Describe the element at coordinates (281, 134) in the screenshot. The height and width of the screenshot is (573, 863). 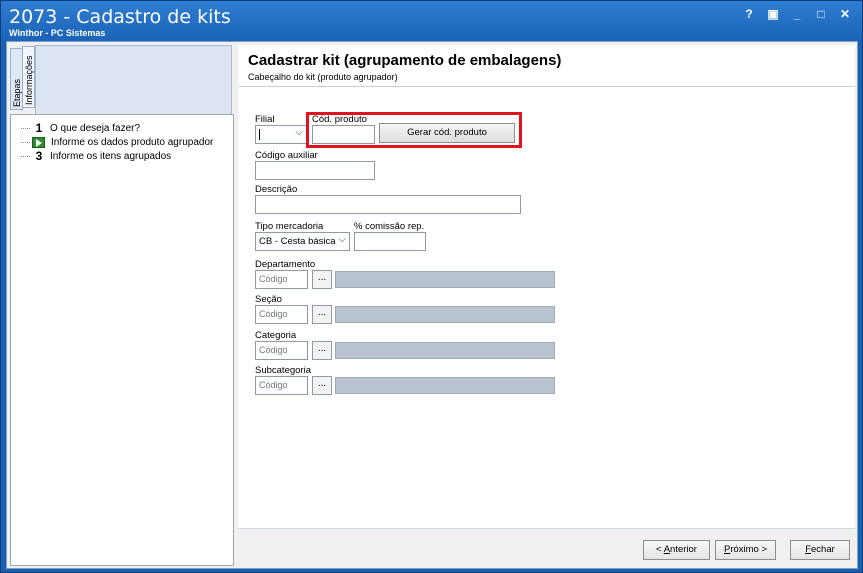
I see `filial-select: ⌵` at that location.